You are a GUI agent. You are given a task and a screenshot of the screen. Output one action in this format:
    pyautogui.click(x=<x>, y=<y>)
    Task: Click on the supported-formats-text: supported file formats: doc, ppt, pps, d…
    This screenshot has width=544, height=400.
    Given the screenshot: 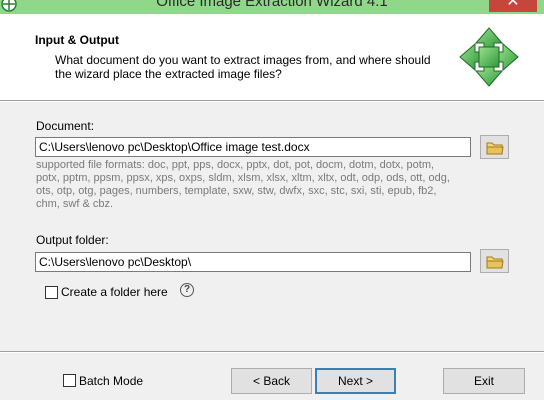 What is the action you would take?
    pyautogui.click(x=243, y=184)
    